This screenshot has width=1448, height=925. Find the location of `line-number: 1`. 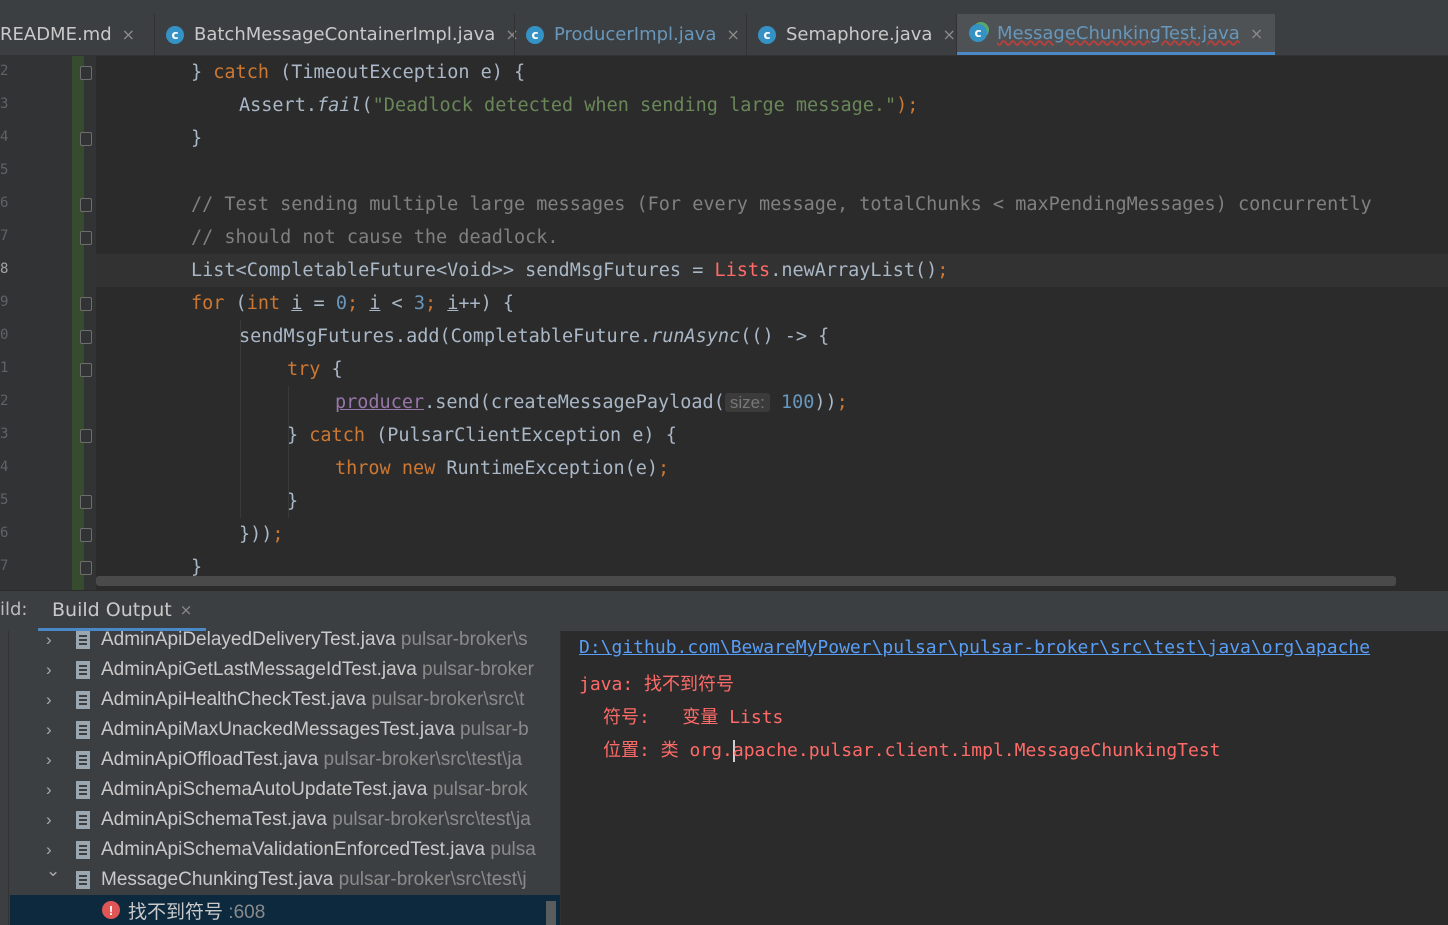

line-number: 1 is located at coordinates (4, 368).